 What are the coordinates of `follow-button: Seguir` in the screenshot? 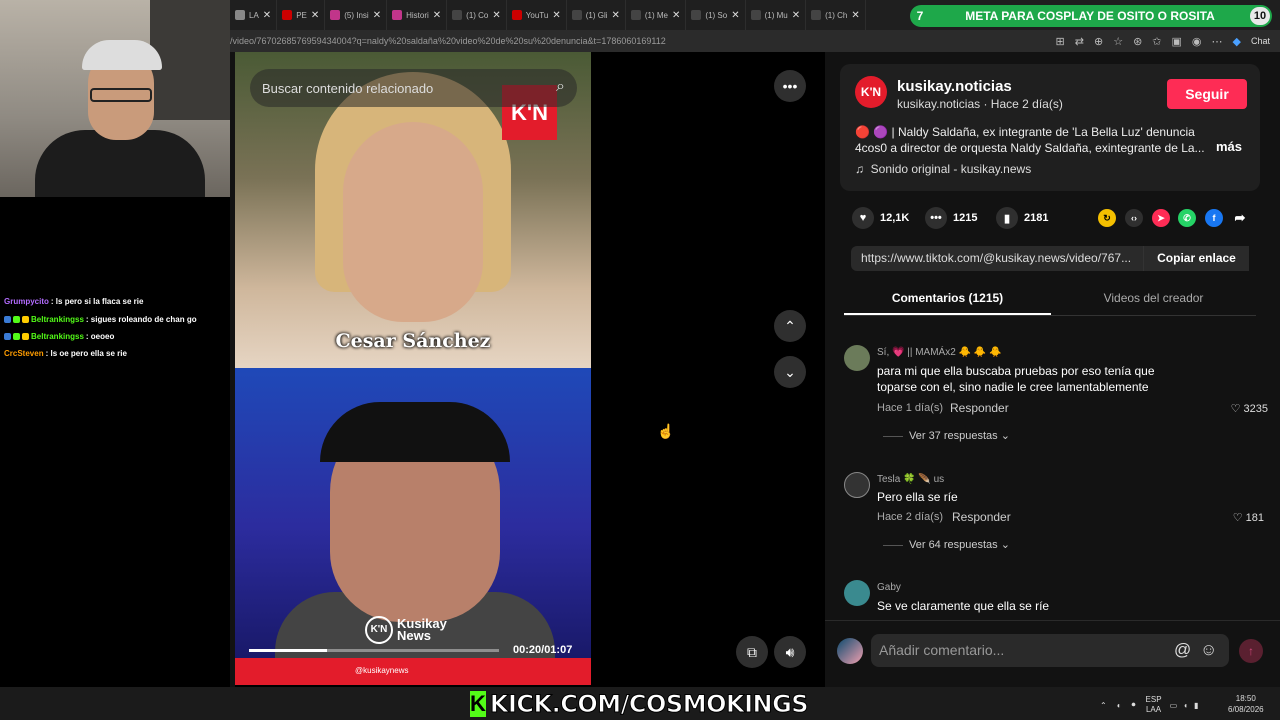 It's located at (1207, 94).